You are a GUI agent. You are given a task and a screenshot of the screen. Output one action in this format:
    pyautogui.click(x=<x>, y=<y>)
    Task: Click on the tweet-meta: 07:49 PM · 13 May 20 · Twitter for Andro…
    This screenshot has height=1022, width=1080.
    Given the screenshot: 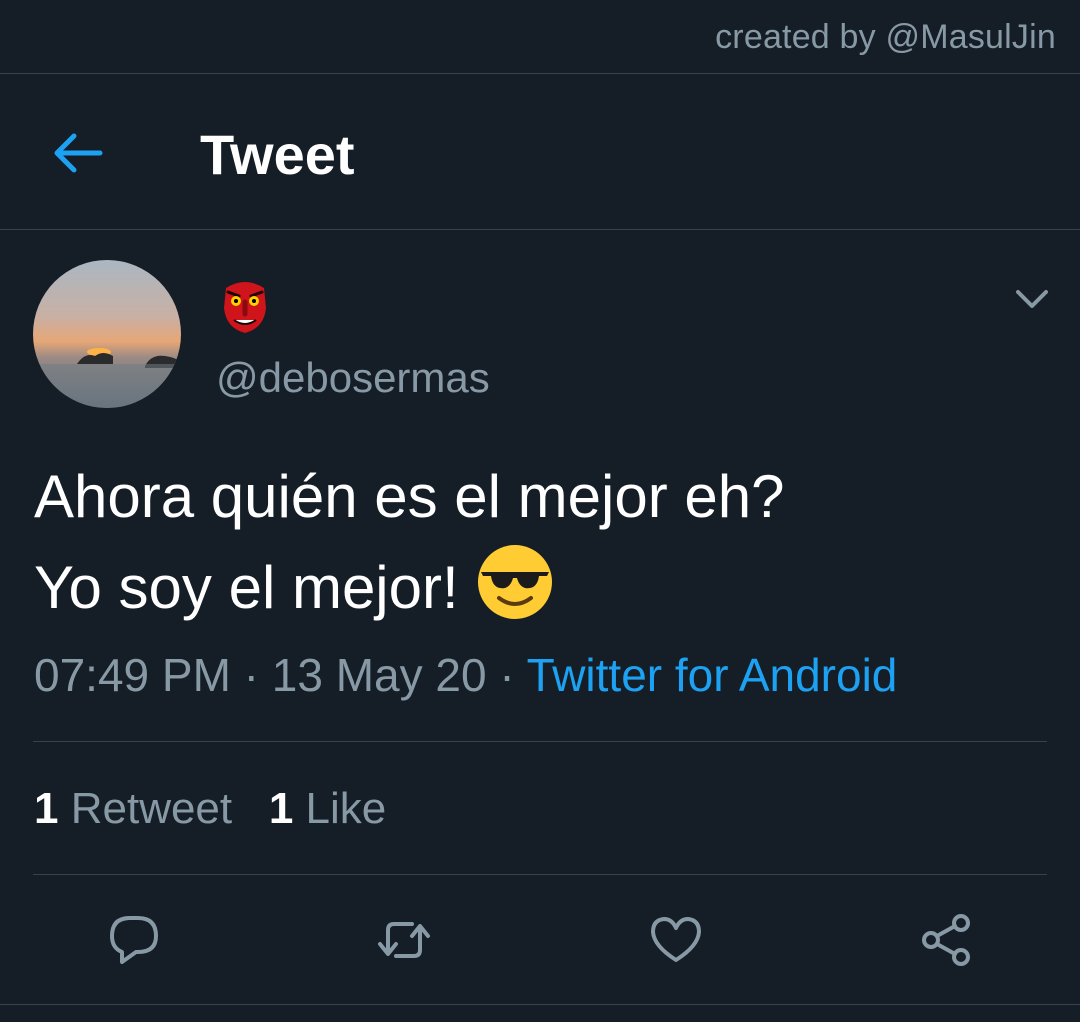 What is the action you would take?
    pyautogui.click(x=465, y=675)
    